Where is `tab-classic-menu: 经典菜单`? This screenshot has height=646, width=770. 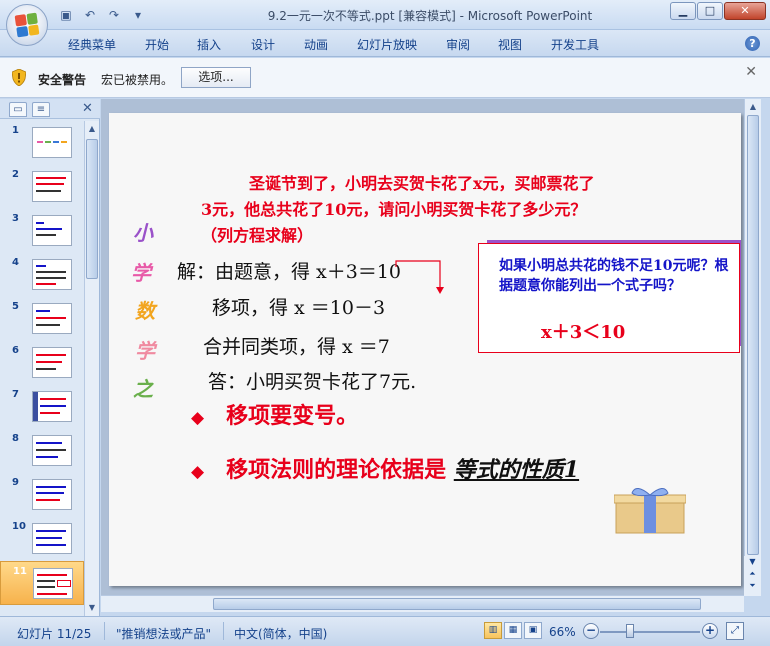
tab-classic-menu: 经典菜单 is located at coordinates (92, 44).